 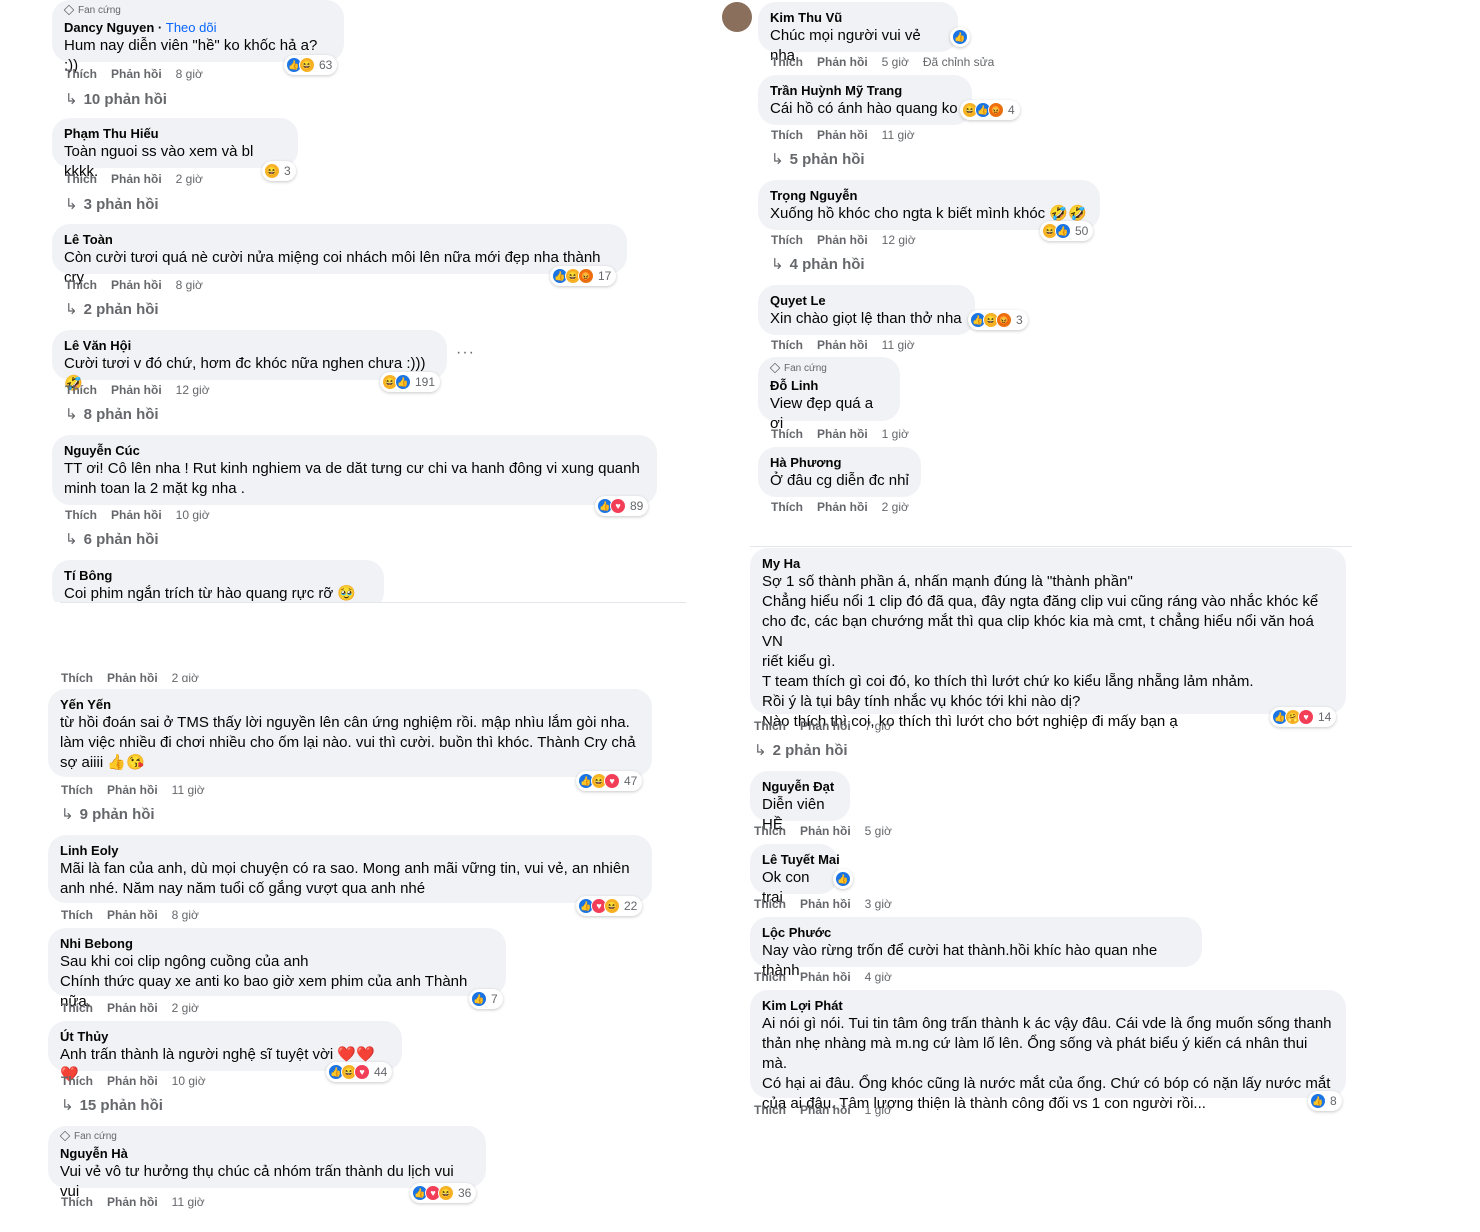 I want to click on commenter-name: Linh Eoly, so click(x=350, y=850).